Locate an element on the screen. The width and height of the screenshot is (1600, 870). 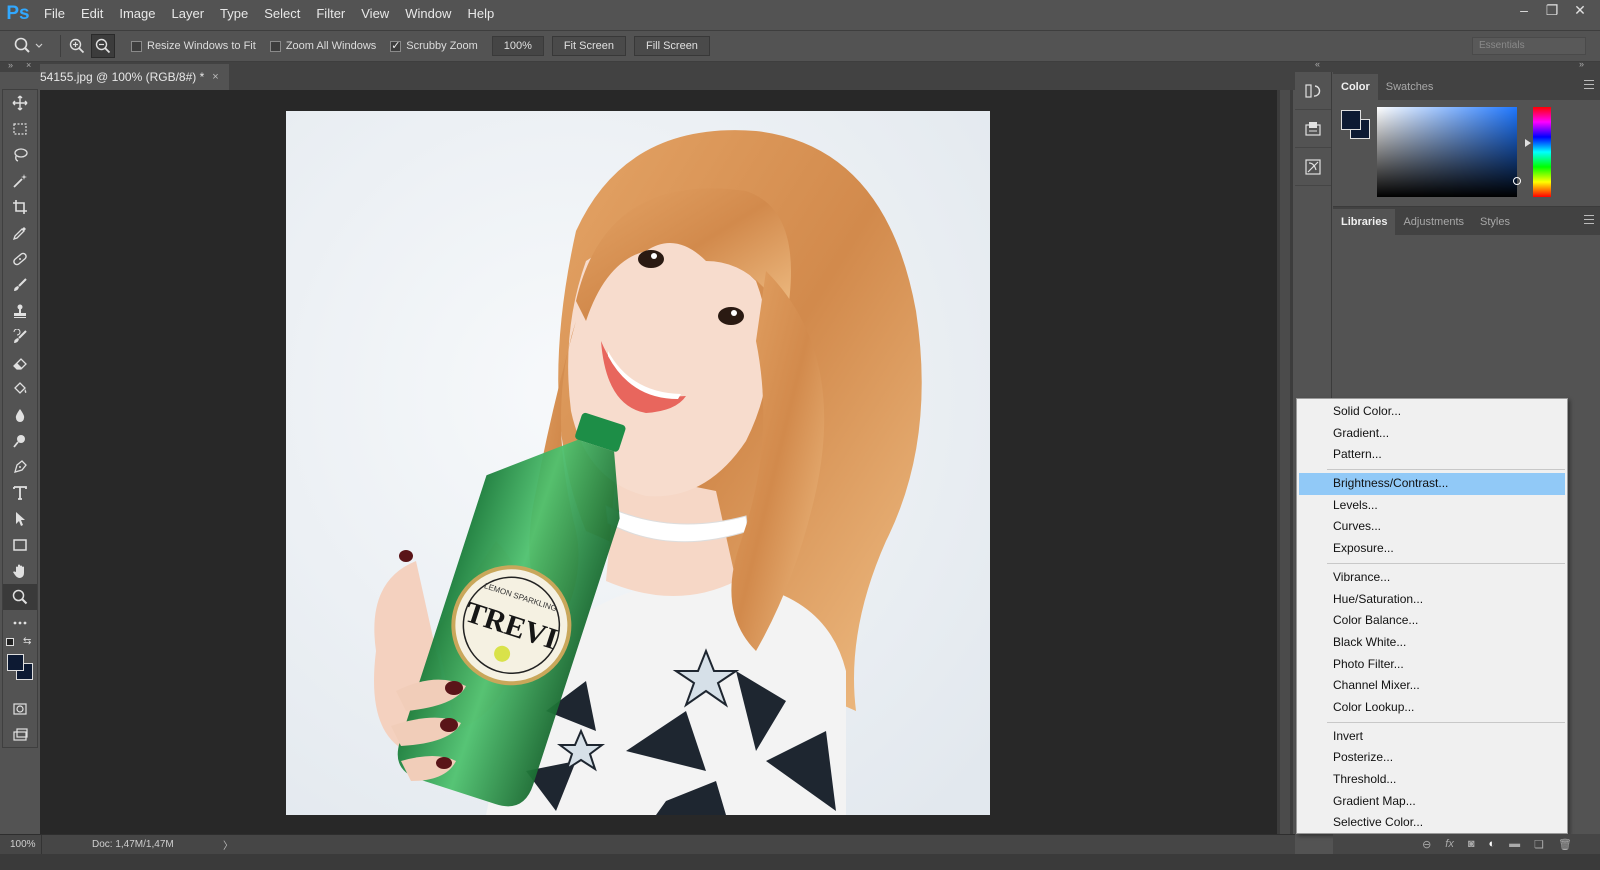
new-group-icon: ▬ is located at coordinates (1514, 844).